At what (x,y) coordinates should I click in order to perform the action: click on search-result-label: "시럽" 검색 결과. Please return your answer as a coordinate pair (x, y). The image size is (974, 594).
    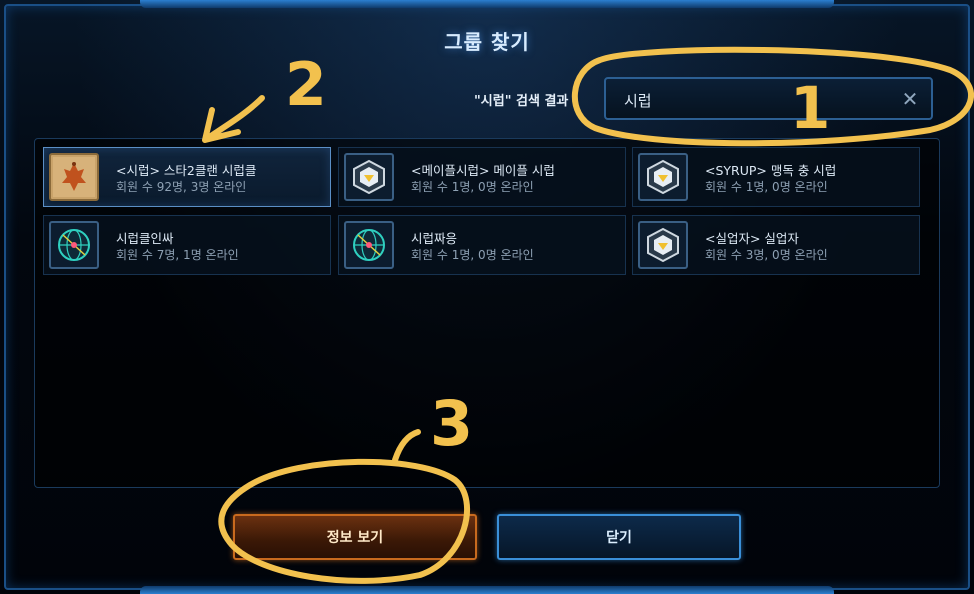
    Looking at the image, I should click on (521, 101).